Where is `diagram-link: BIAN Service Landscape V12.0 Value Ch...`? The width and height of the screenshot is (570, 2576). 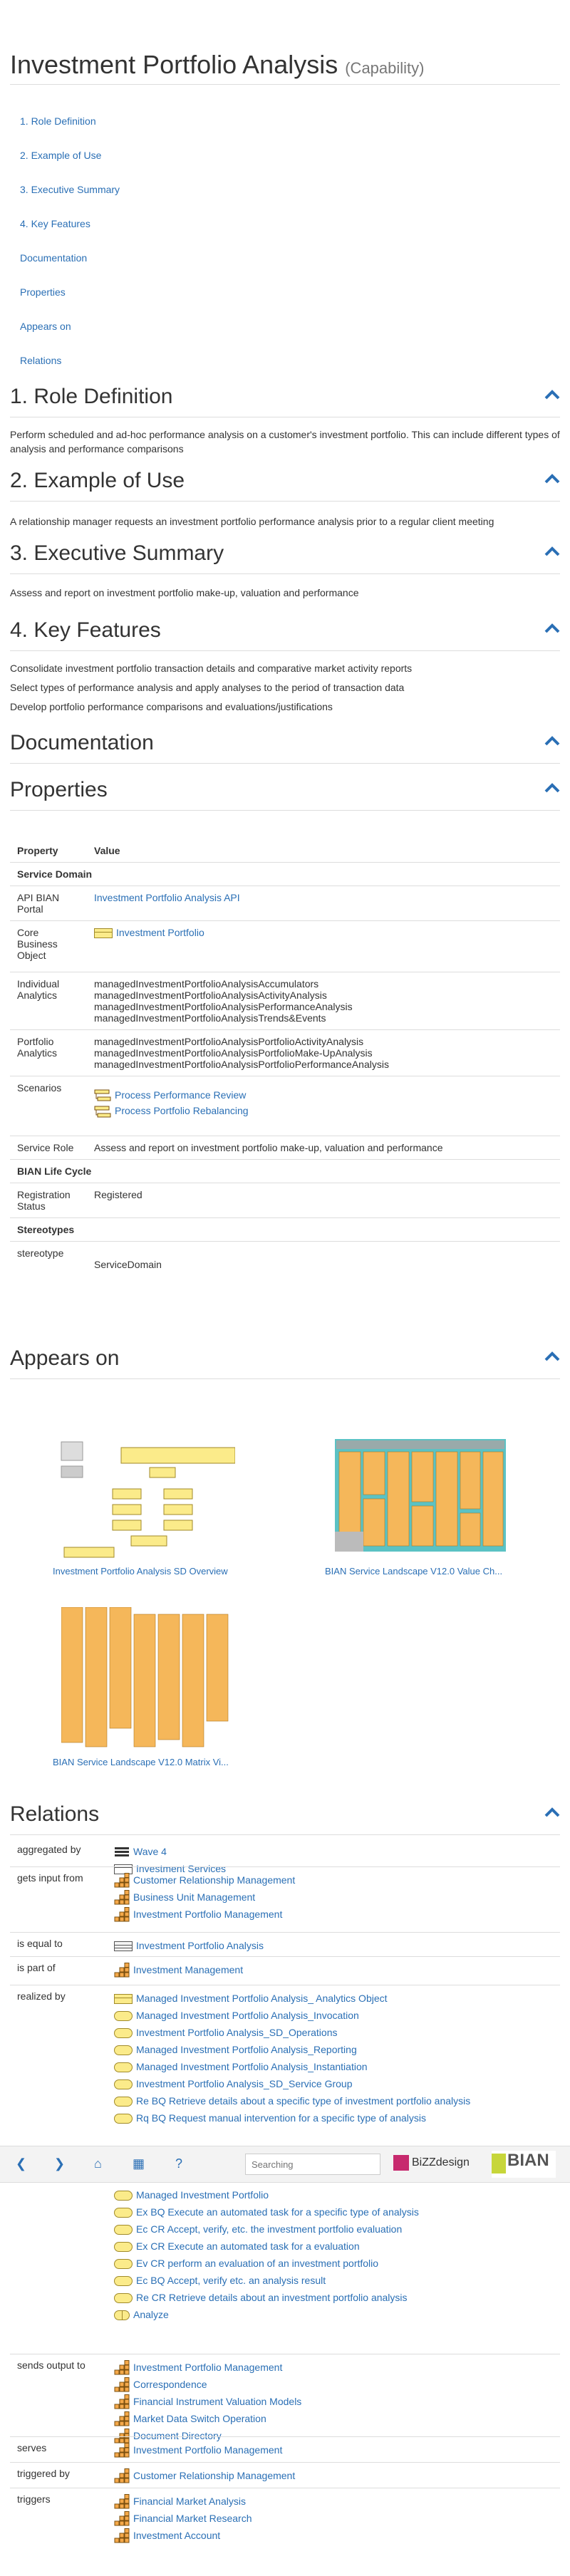 diagram-link: BIAN Service Landscape V12.0 Value Ch... is located at coordinates (413, 1571).